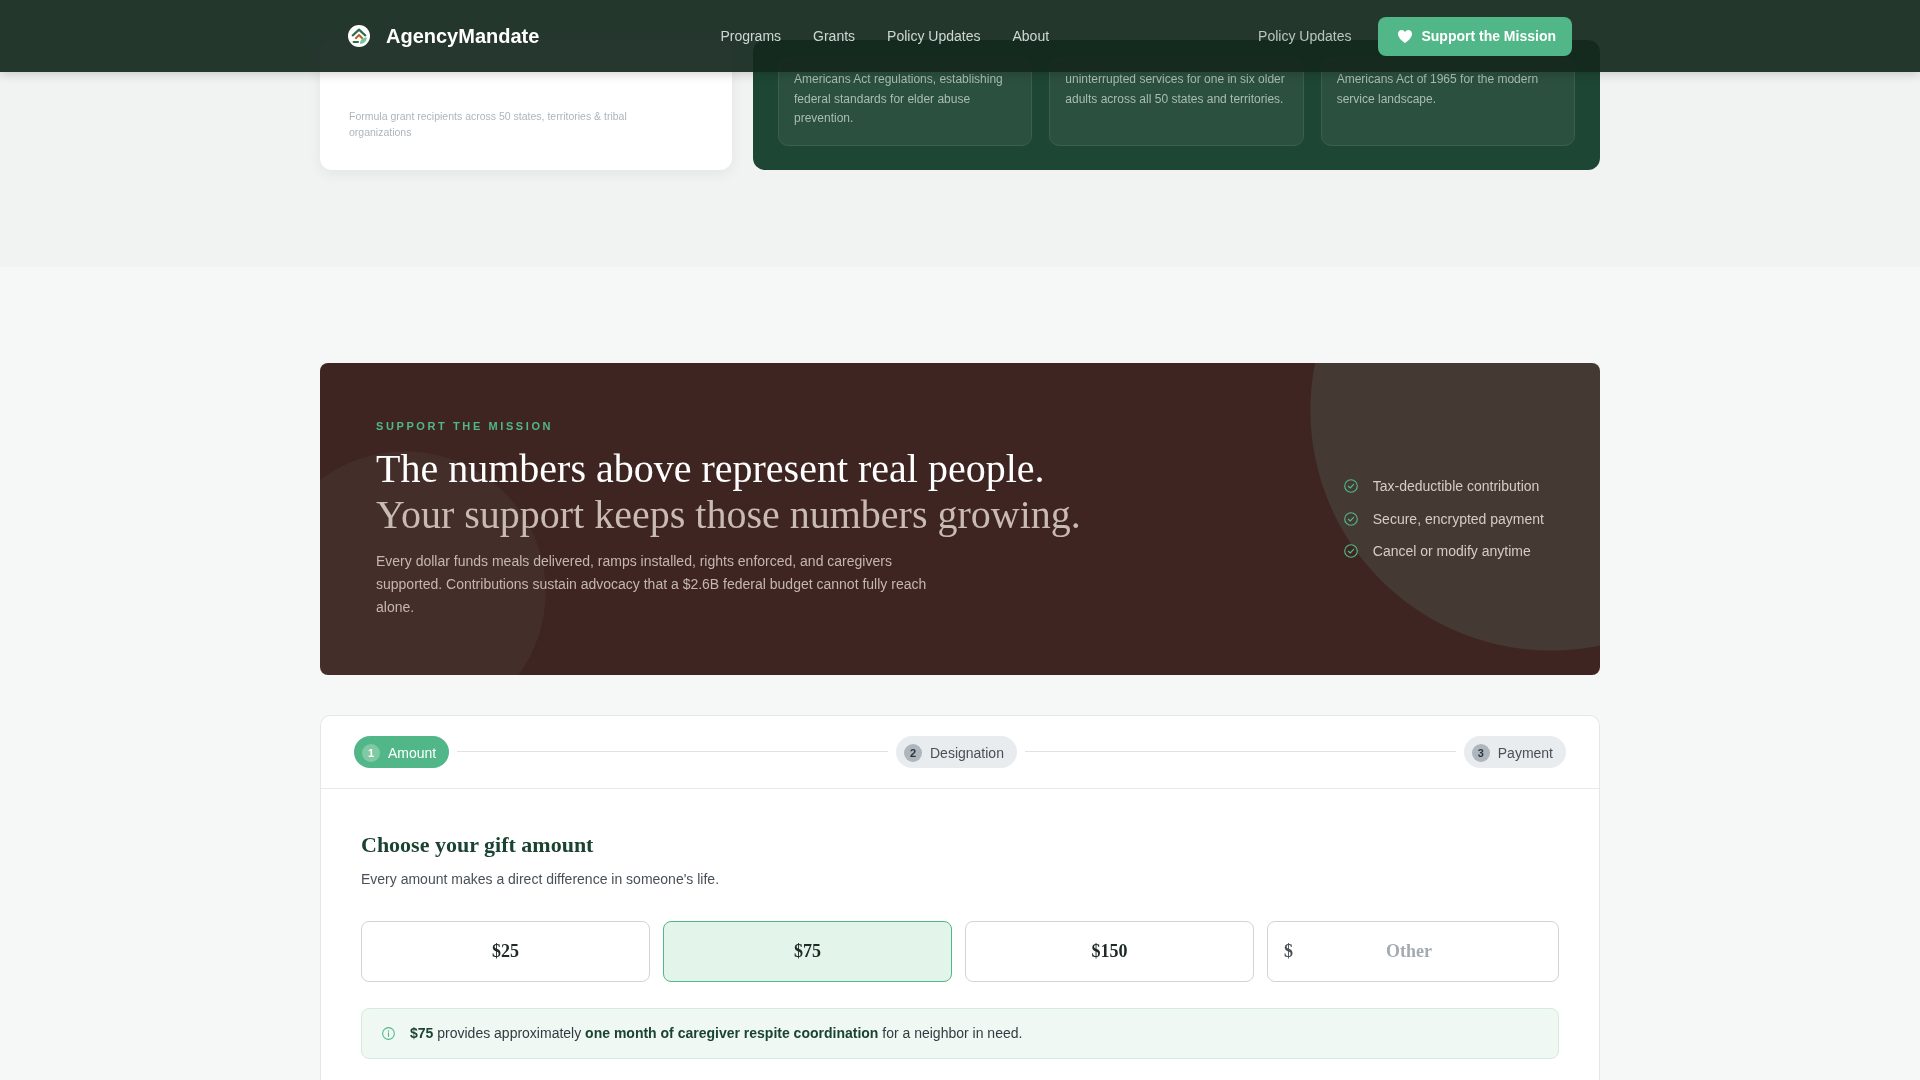 This screenshot has width=1920, height=1080. What do you see at coordinates (1288, 951) in the screenshot?
I see `currency-symbol: $` at bounding box center [1288, 951].